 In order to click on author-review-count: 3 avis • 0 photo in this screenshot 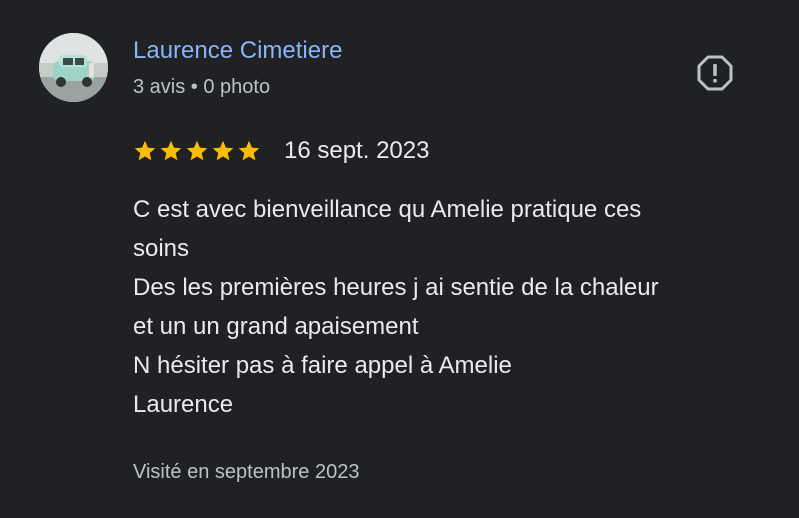, I will do `click(202, 87)`.